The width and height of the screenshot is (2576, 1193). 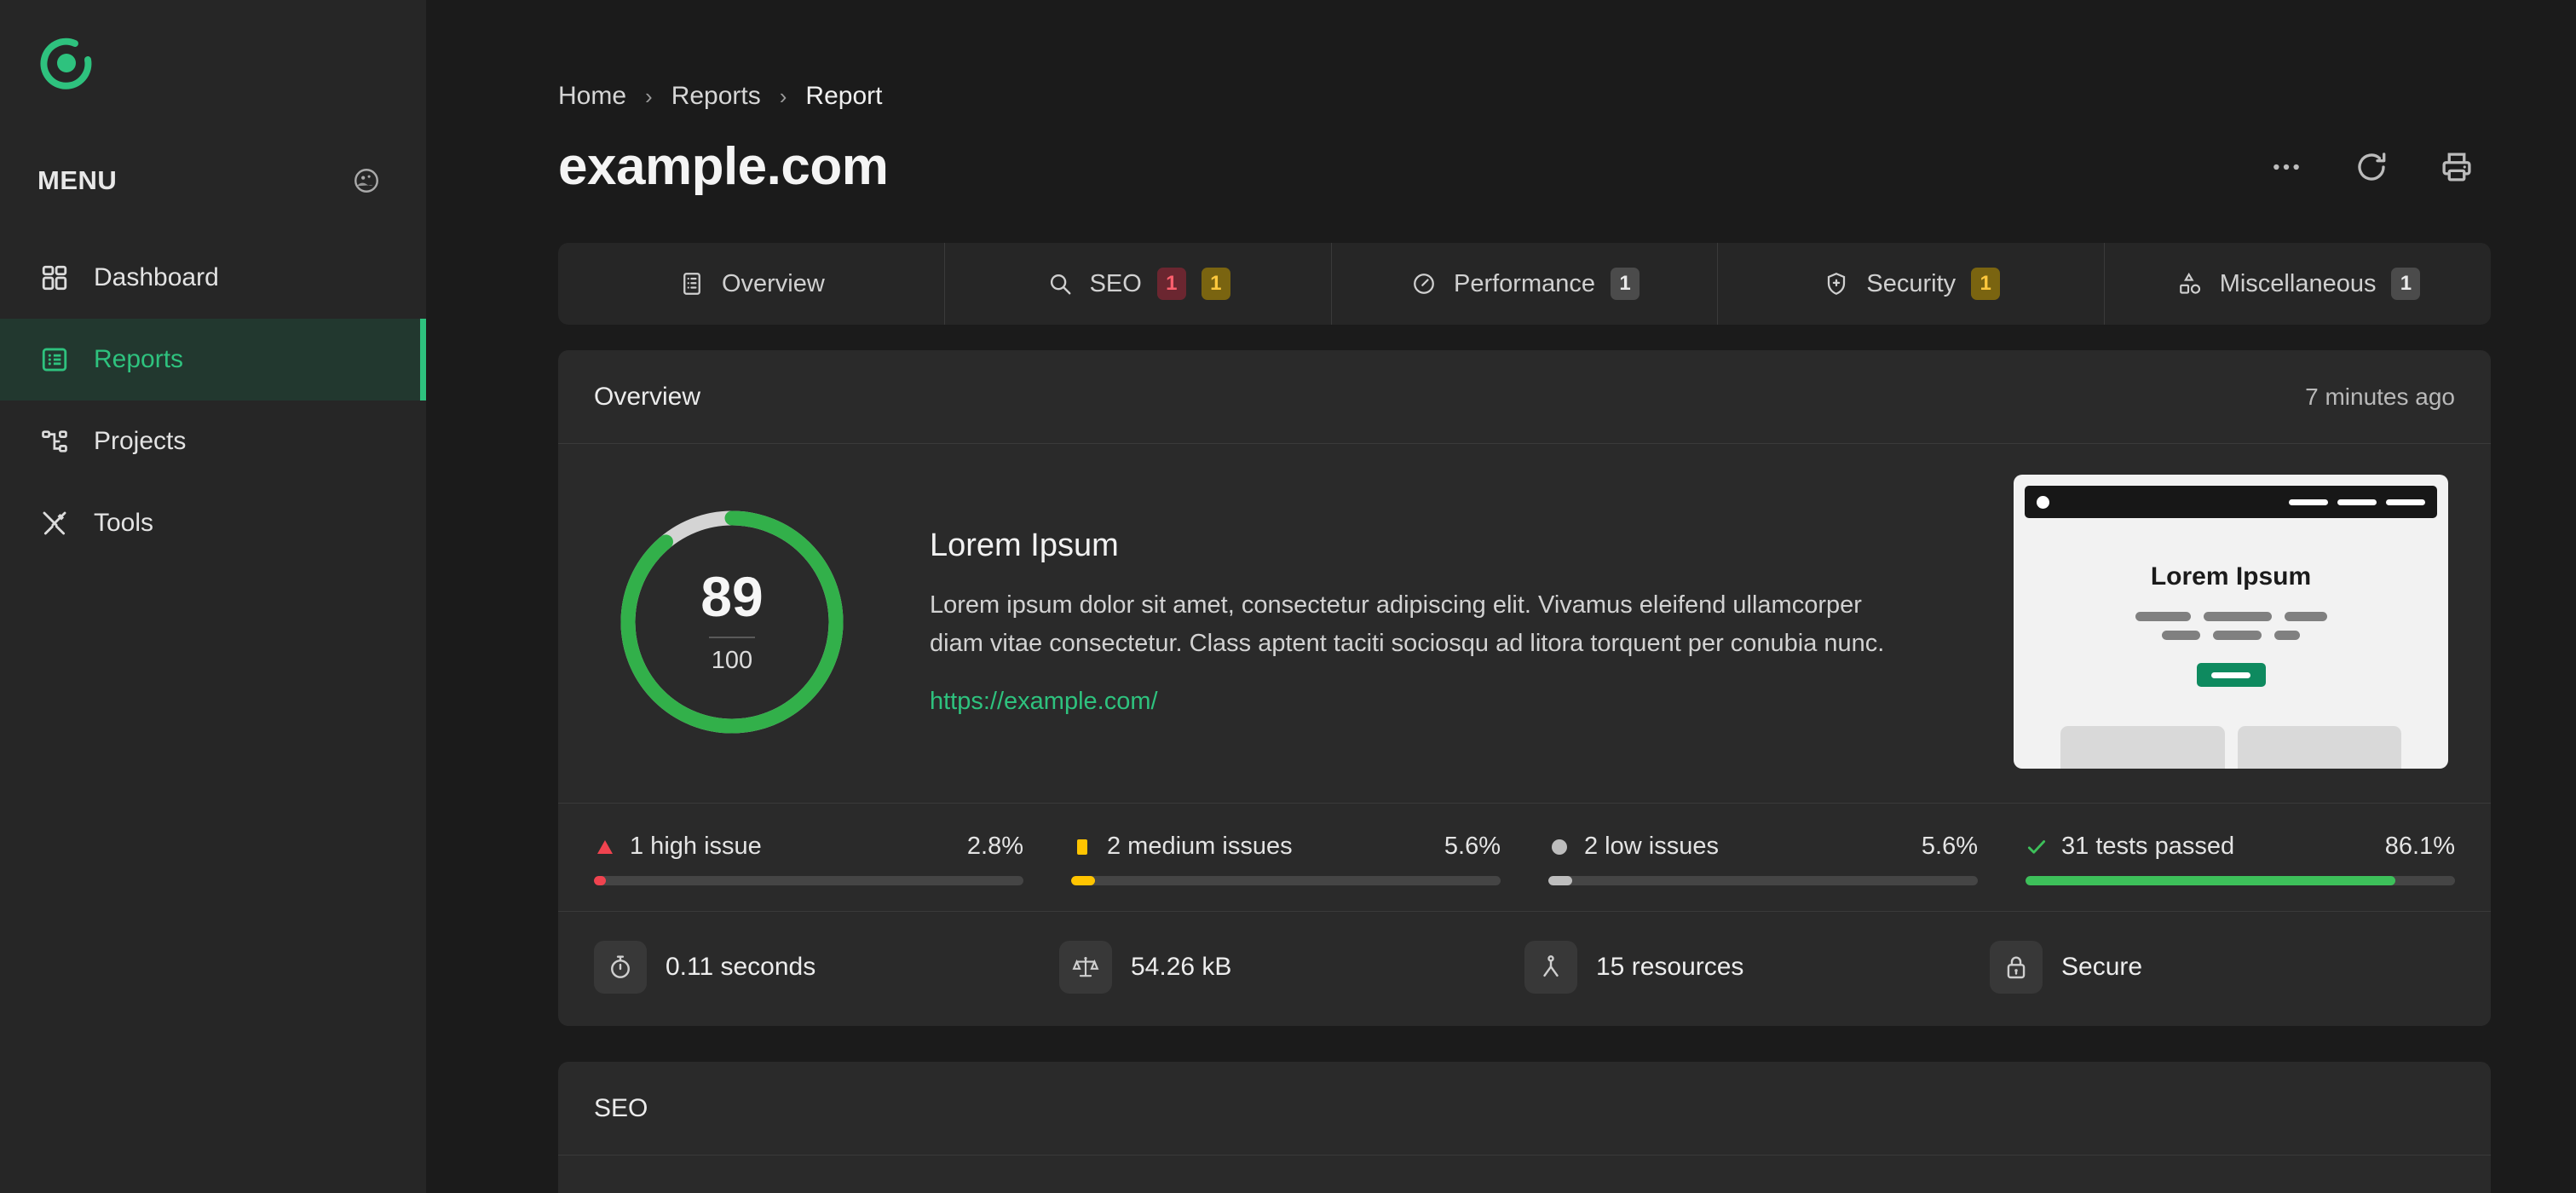 I want to click on sidebar-item-projects: Projects, so click(x=213, y=441).